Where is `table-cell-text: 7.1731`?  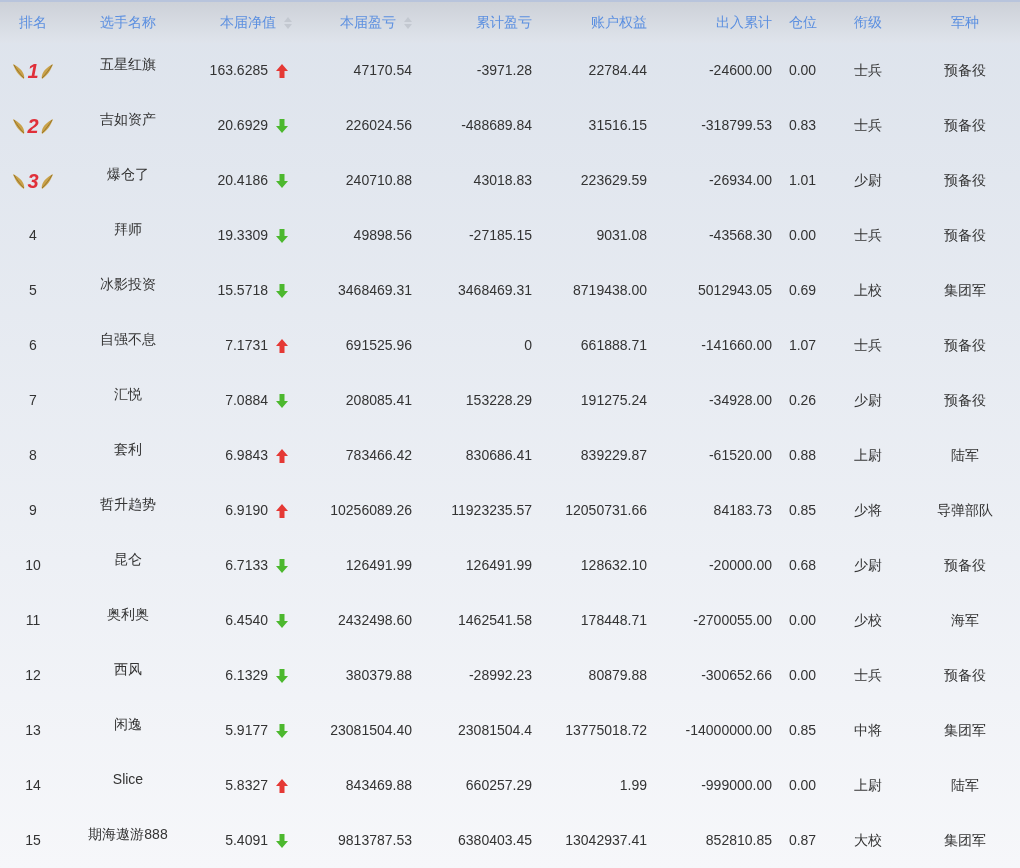
table-cell-text: 7.1731 is located at coordinates (246, 345).